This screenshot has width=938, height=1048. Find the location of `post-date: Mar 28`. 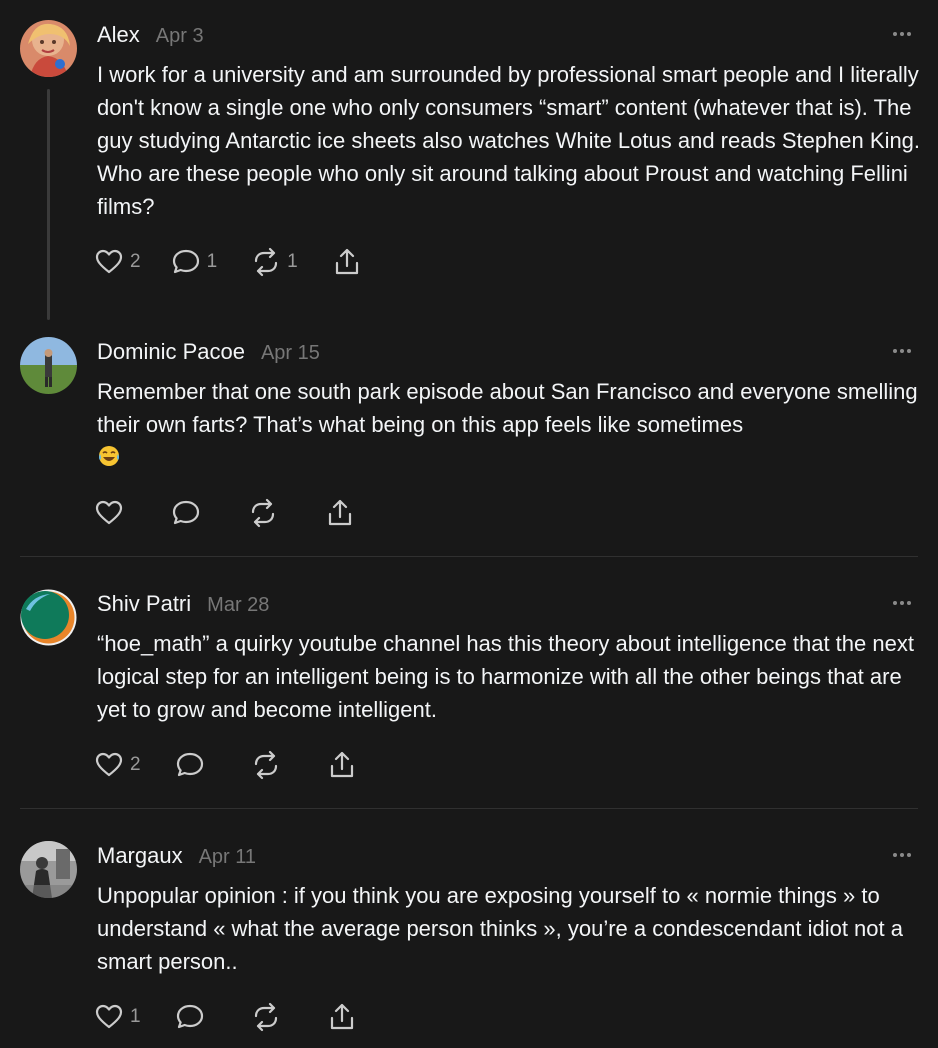

post-date: Mar 28 is located at coordinates (238, 605).